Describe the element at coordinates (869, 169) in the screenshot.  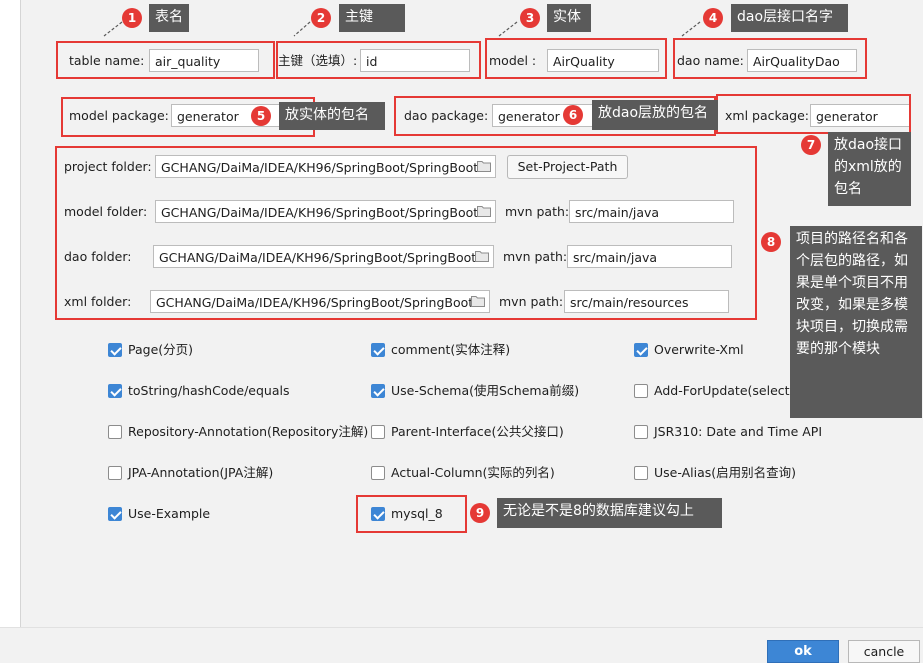
I see `callout-xml-package: 放dao接口的xml放的包名` at that location.